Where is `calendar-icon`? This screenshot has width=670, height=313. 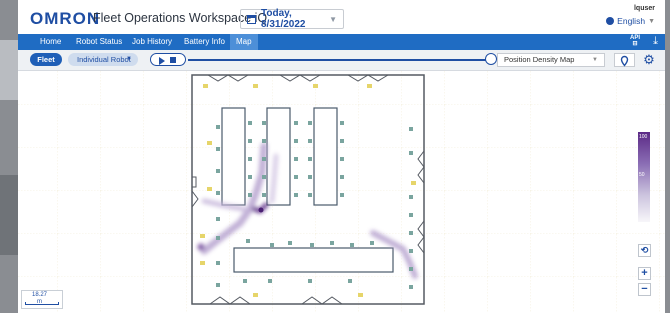
calendar-icon is located at coordinates (251, 19).